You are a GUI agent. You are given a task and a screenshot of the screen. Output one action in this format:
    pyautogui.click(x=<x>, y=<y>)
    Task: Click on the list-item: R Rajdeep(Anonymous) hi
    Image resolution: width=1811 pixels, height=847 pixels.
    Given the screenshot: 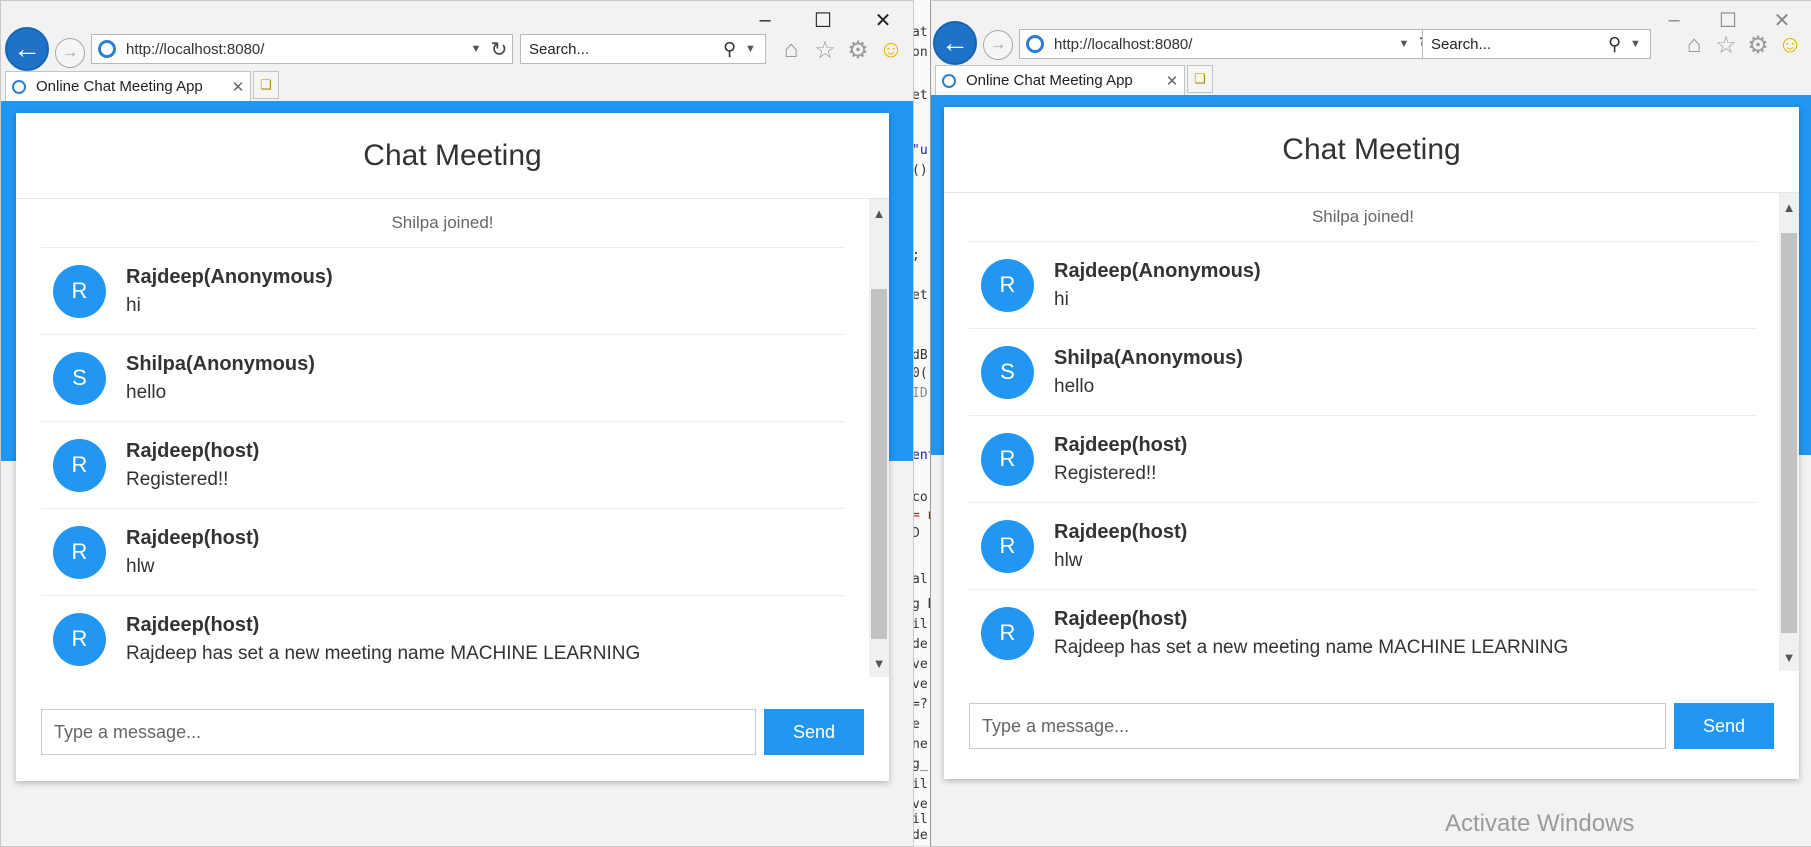 What is the action you would take?
    pyautogui.click(x=1363, y=285)
    